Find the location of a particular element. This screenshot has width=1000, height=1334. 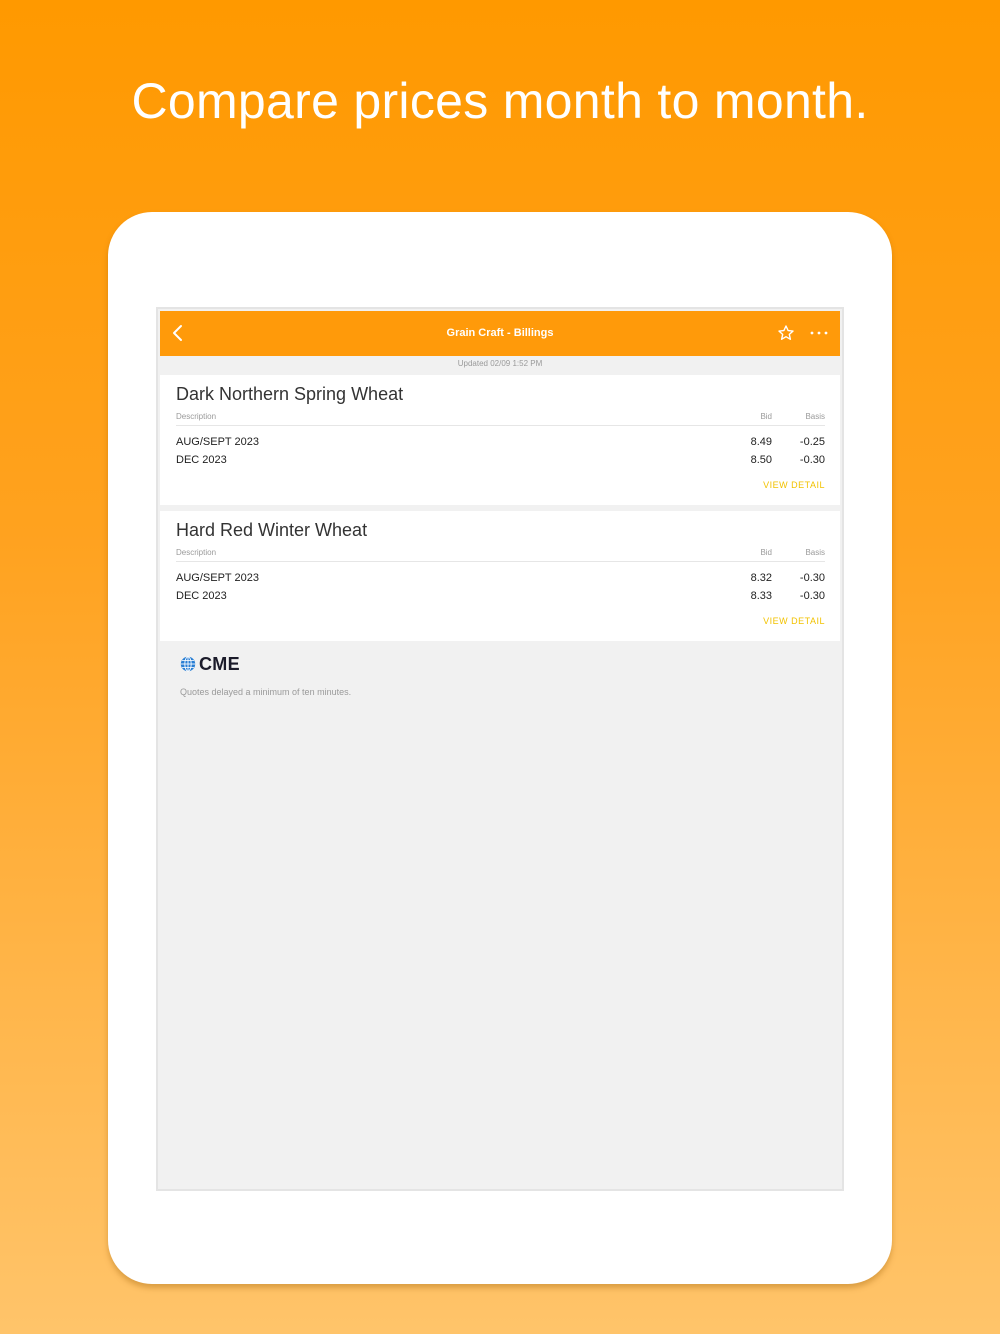

cme-logo: CME is located at coordinates (210, 664).